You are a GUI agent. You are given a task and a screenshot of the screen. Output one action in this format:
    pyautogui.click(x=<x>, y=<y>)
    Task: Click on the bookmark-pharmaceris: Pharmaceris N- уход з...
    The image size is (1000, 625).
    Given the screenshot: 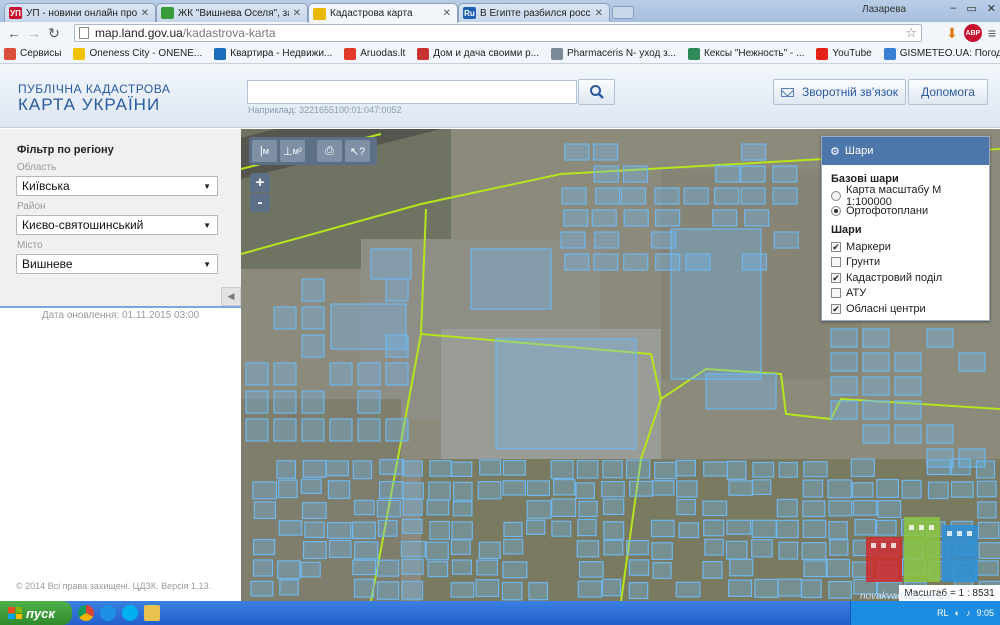 What is the action you would take?
    pyautogui.click(x=613, y=53)
    